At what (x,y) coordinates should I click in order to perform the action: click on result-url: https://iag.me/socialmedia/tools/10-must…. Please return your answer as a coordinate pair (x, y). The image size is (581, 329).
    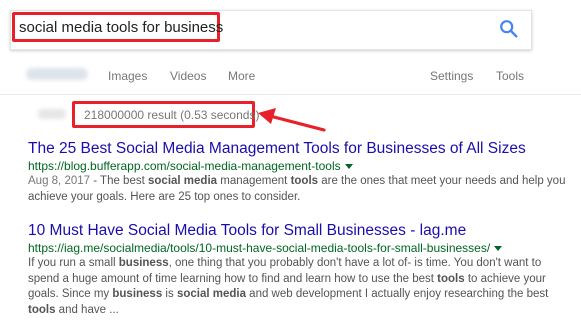
    Looking at the image, I should click on (300, 248).